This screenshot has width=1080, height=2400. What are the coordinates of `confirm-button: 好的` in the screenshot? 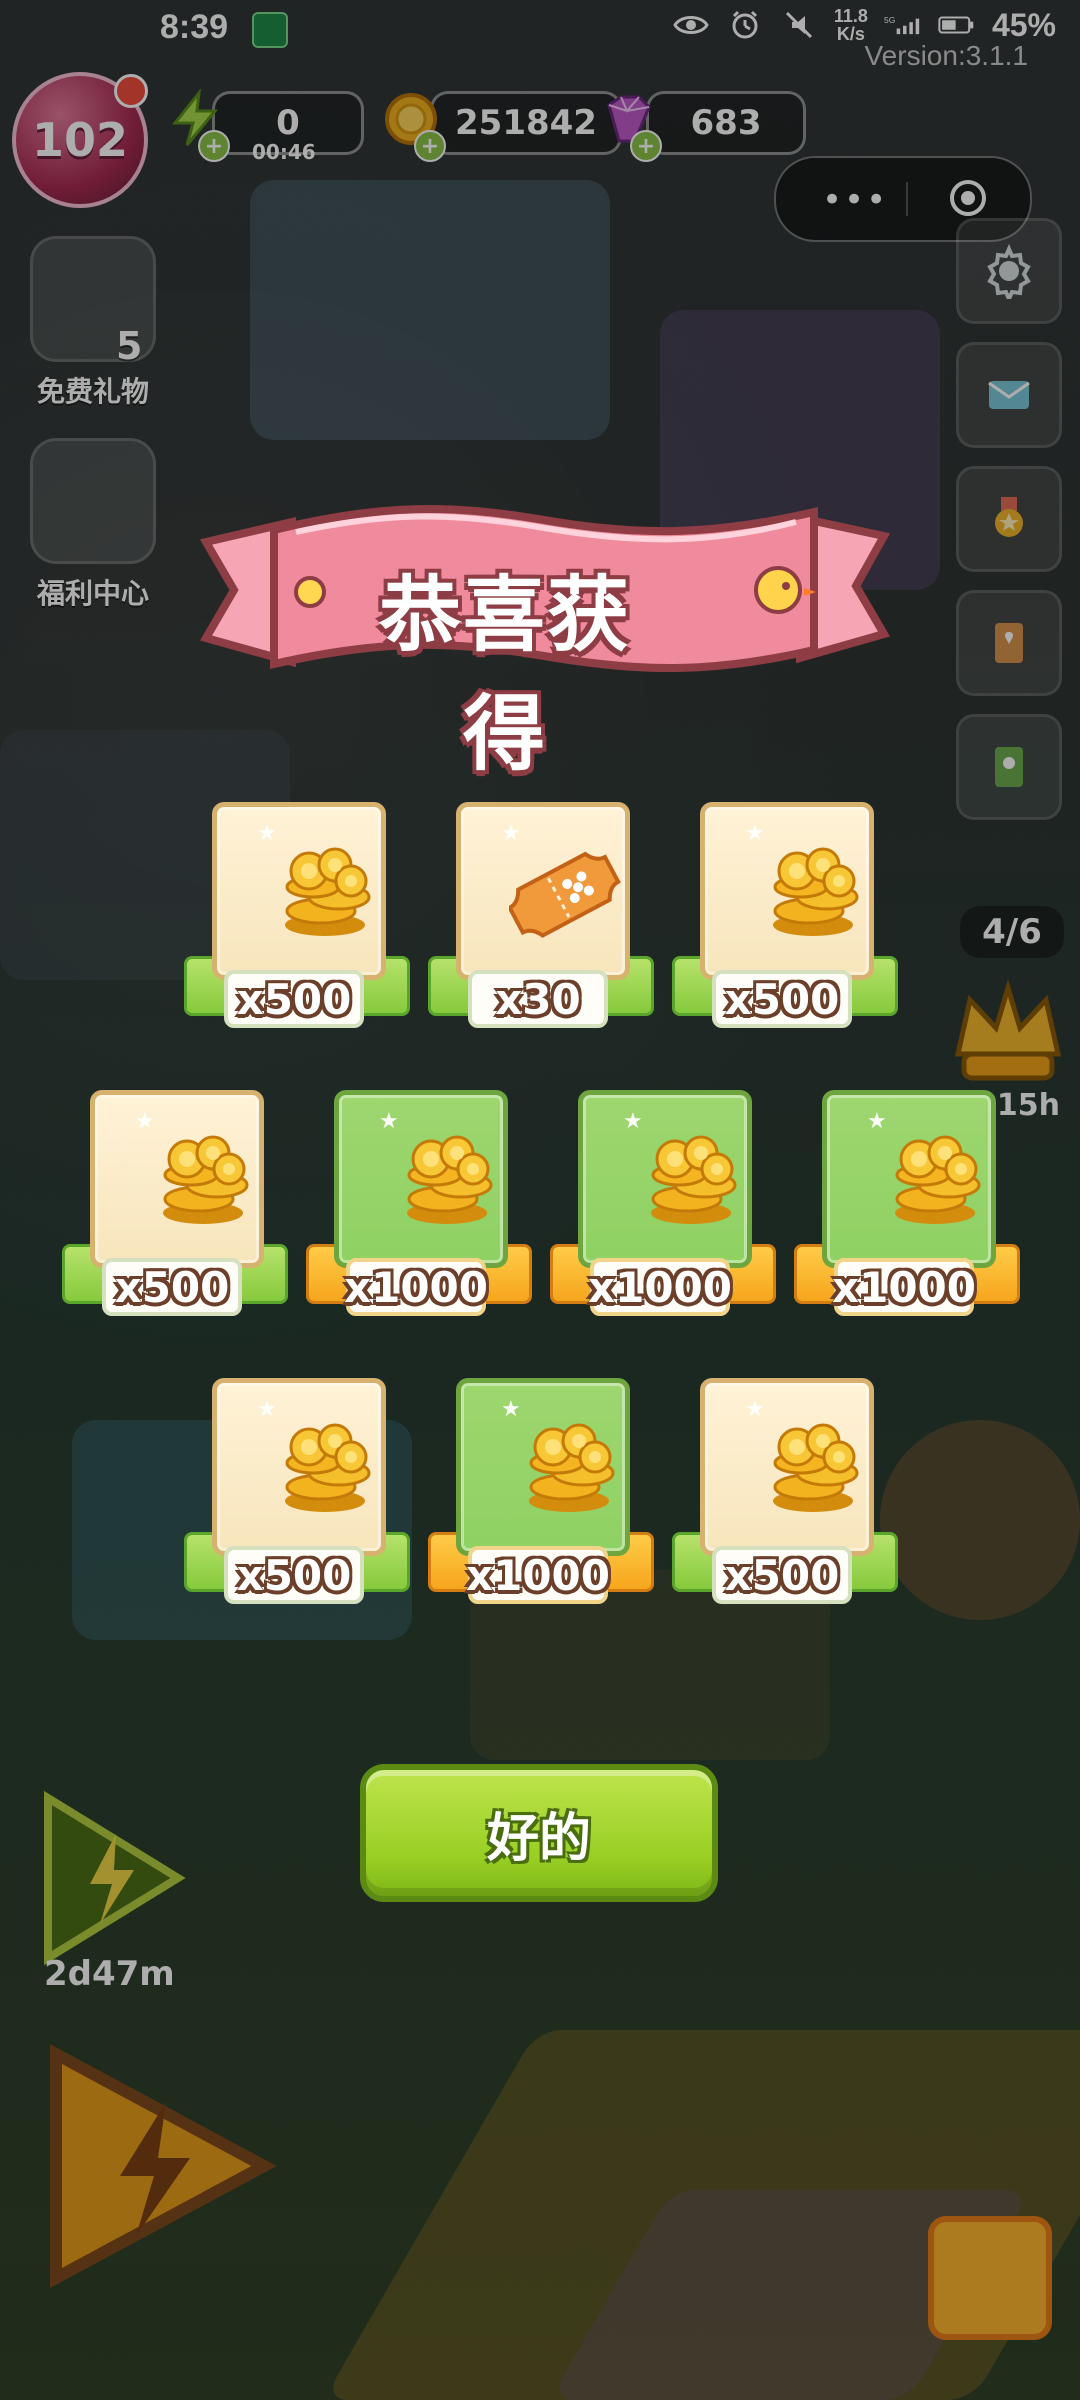 It's located at (539, 1833).